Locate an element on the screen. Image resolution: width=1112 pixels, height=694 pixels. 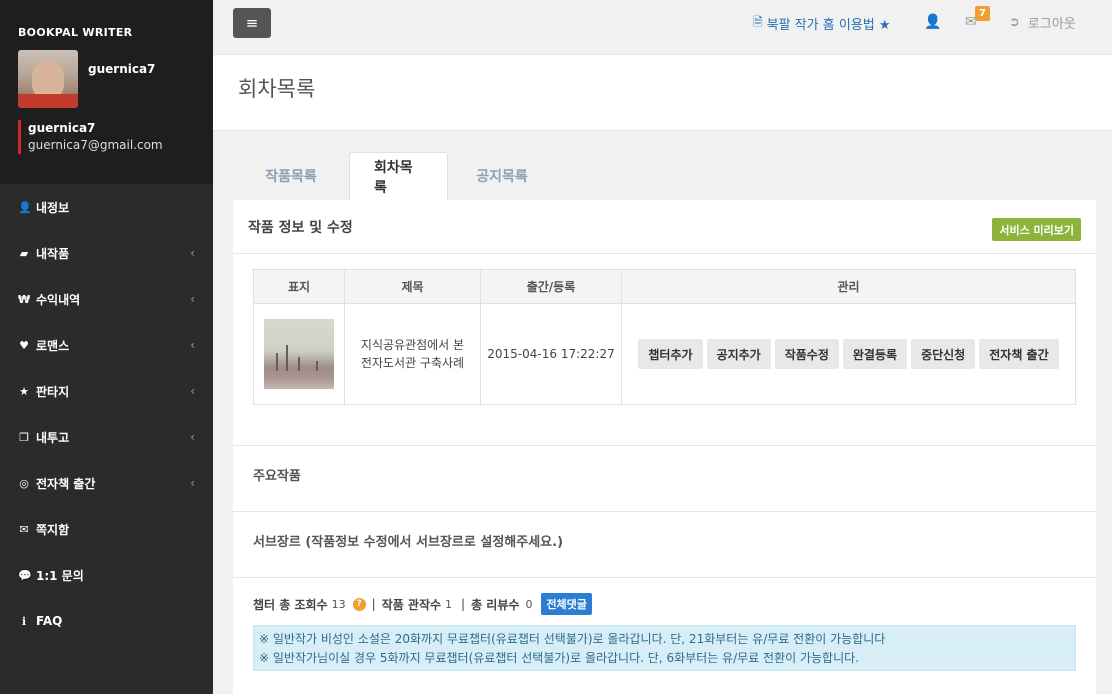
sidebar-item-label: 내작품 is located at coordinates (53, 253).